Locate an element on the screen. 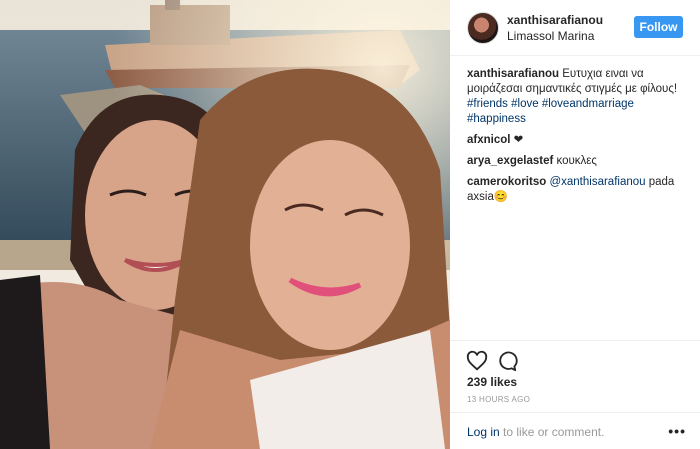 Image resolution: width=700 pixels, height=449 pixels. heart-icon is located at coordinates (477, 361).